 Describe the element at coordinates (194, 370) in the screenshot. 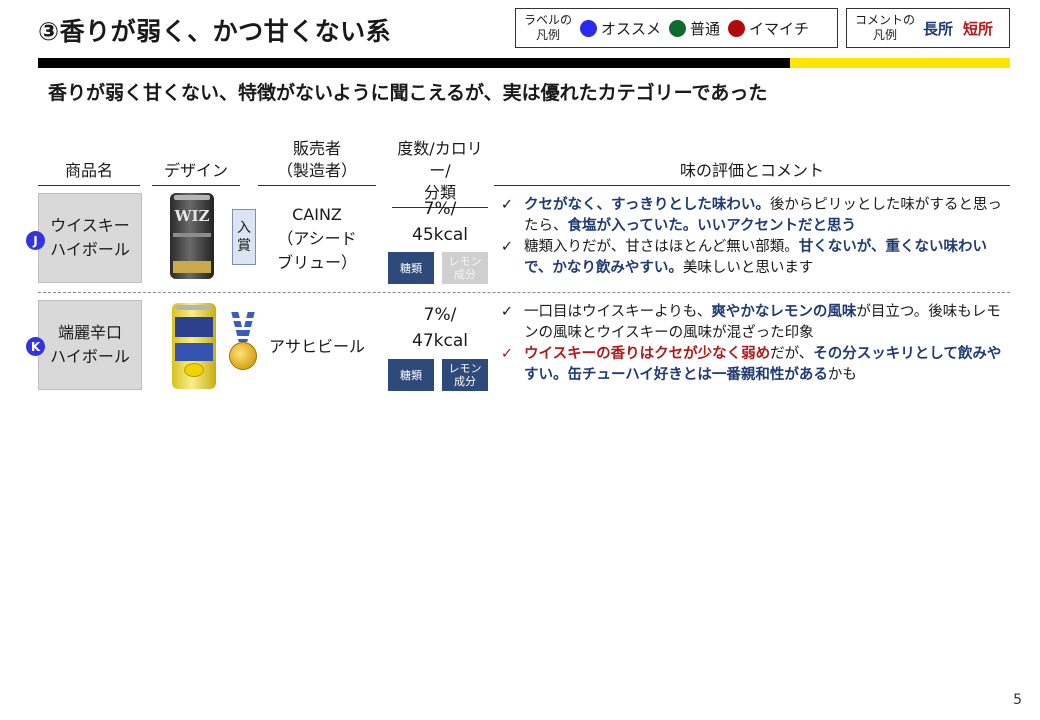

I see `lemon-icon` at that location.